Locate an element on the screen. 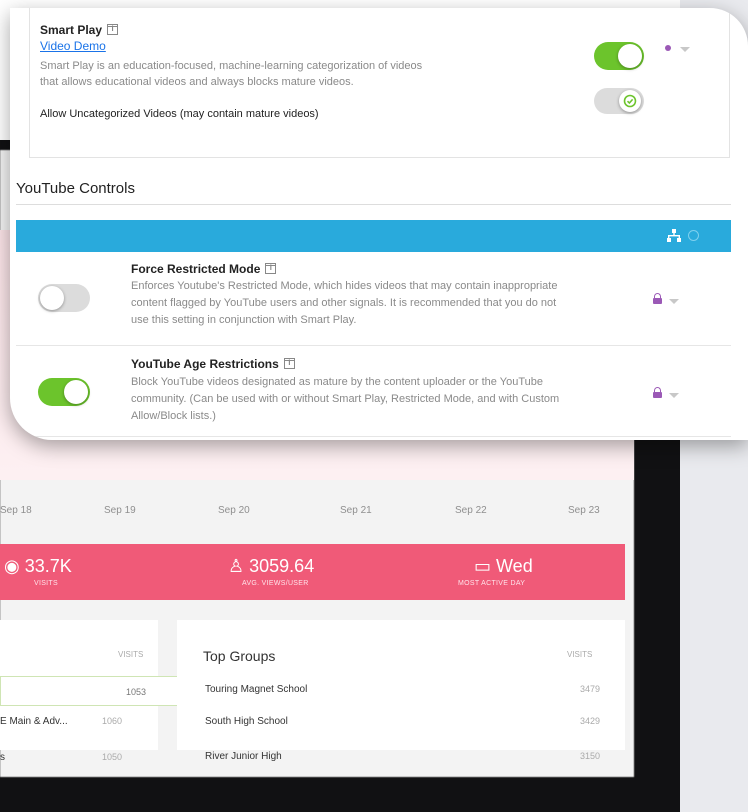 This screenshot has height=812, width=748. visits-stat-label: VISITS is located at coordinates (46, 583).